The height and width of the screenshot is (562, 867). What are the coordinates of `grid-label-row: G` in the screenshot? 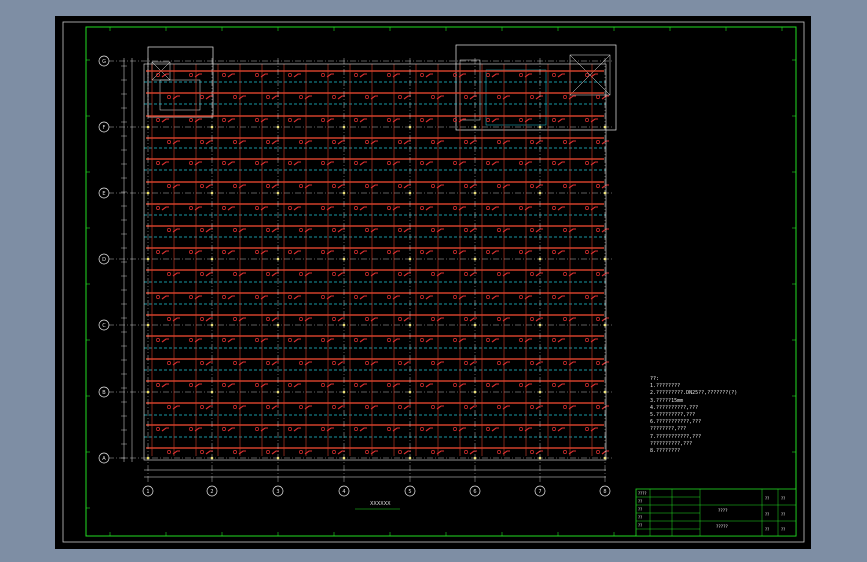 It's located at (104, 62).